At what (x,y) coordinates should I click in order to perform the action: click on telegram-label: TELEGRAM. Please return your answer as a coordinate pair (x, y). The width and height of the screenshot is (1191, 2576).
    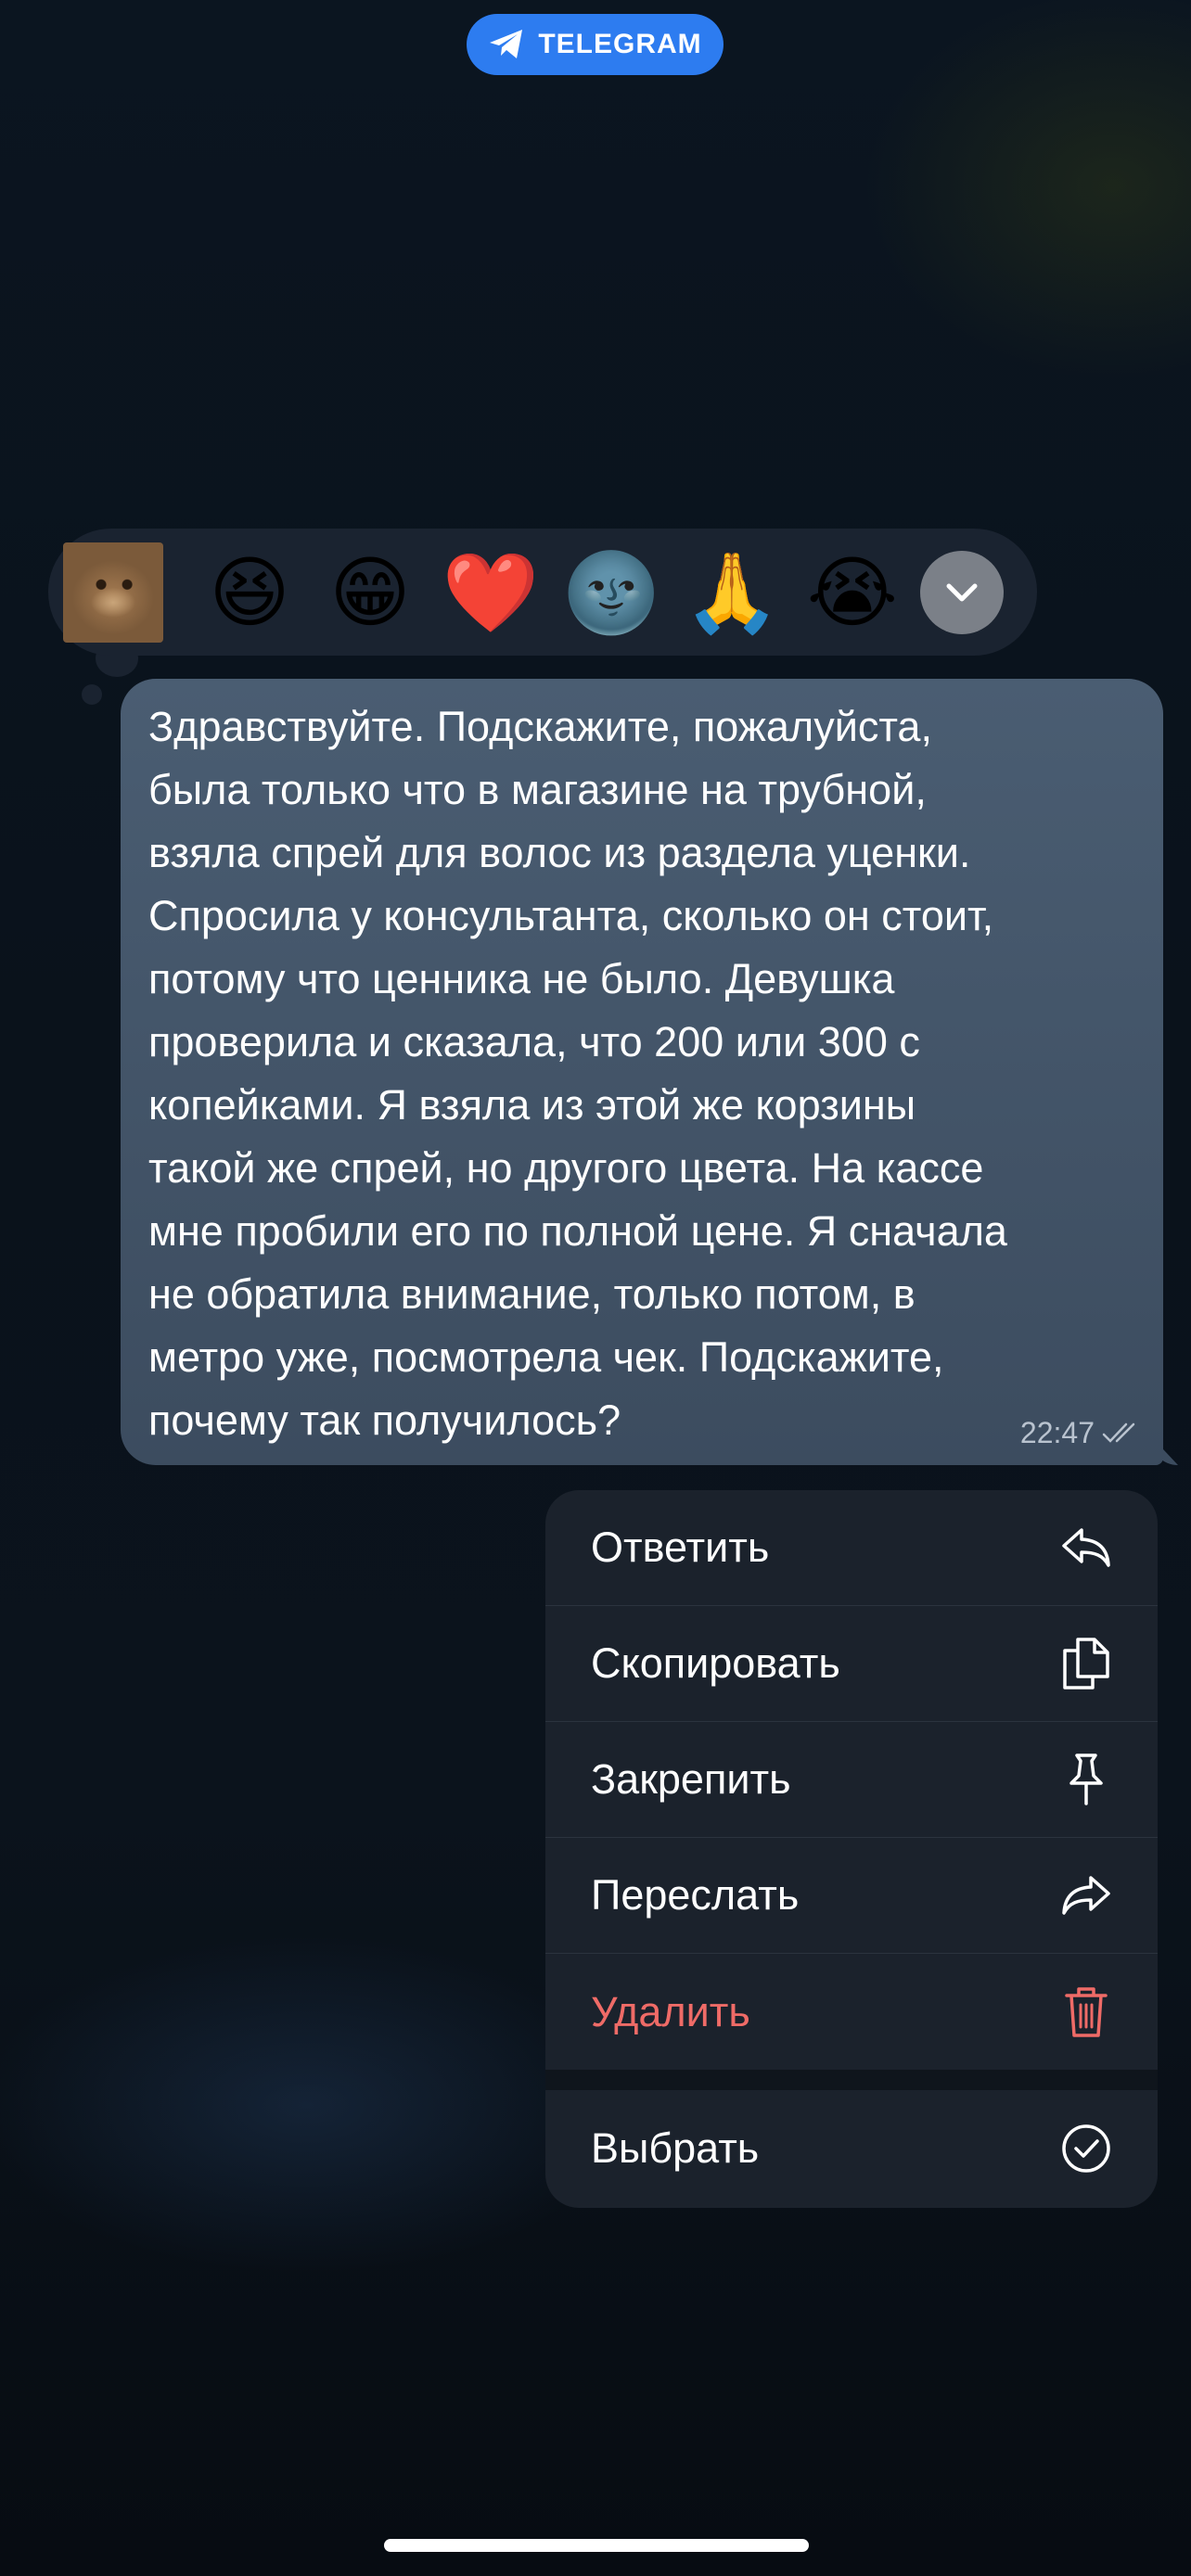
    Looking at the image, I should click on (620, 44).